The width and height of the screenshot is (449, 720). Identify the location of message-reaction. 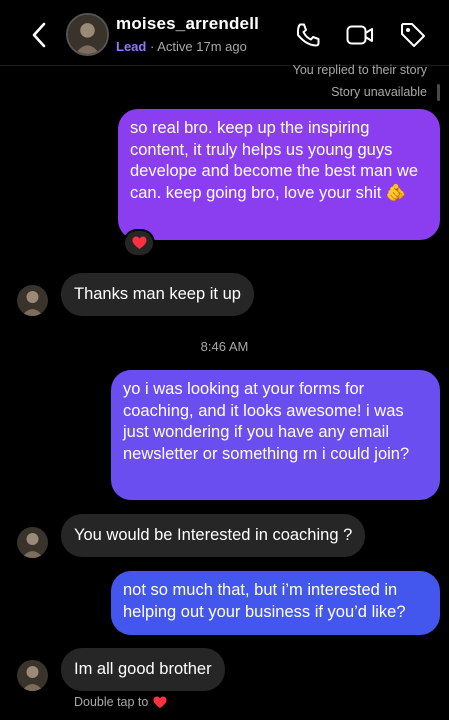
(139, 243).